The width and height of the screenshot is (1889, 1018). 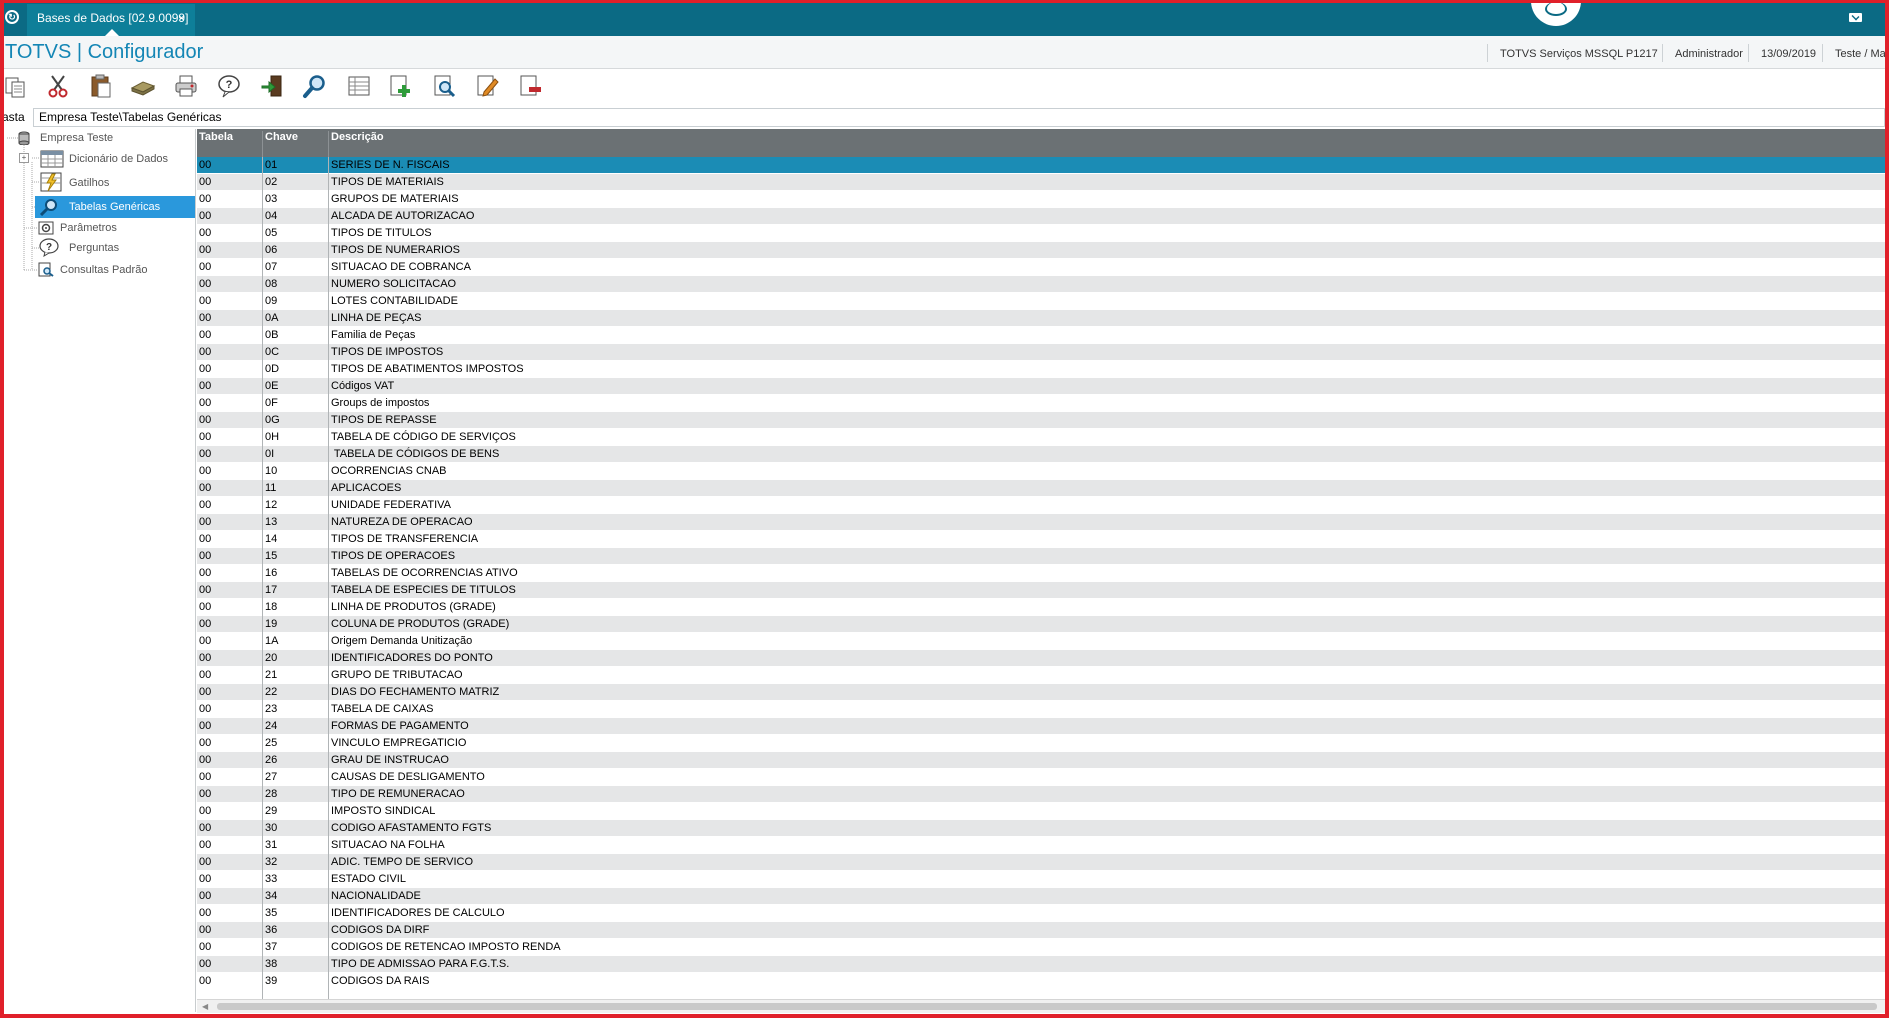 I want to click on cell-descricao: TIPOS DE MATERIAIS, so click(x=387, y=182).